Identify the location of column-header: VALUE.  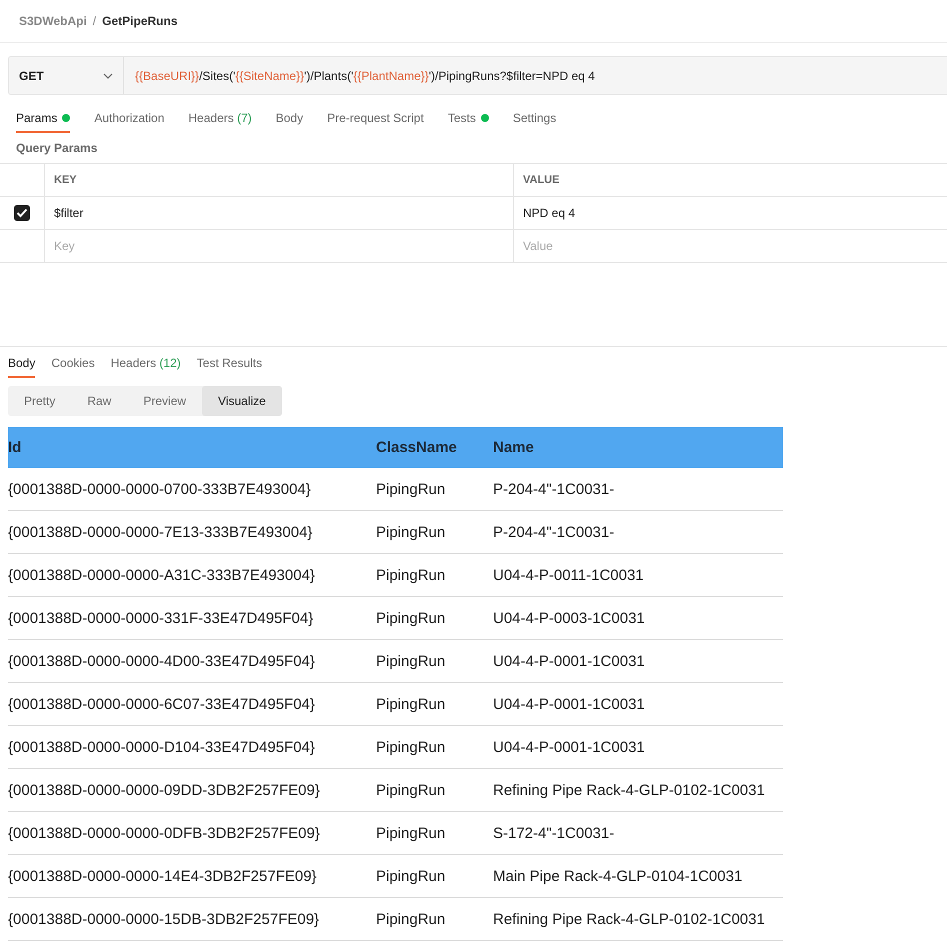
(541, 180).